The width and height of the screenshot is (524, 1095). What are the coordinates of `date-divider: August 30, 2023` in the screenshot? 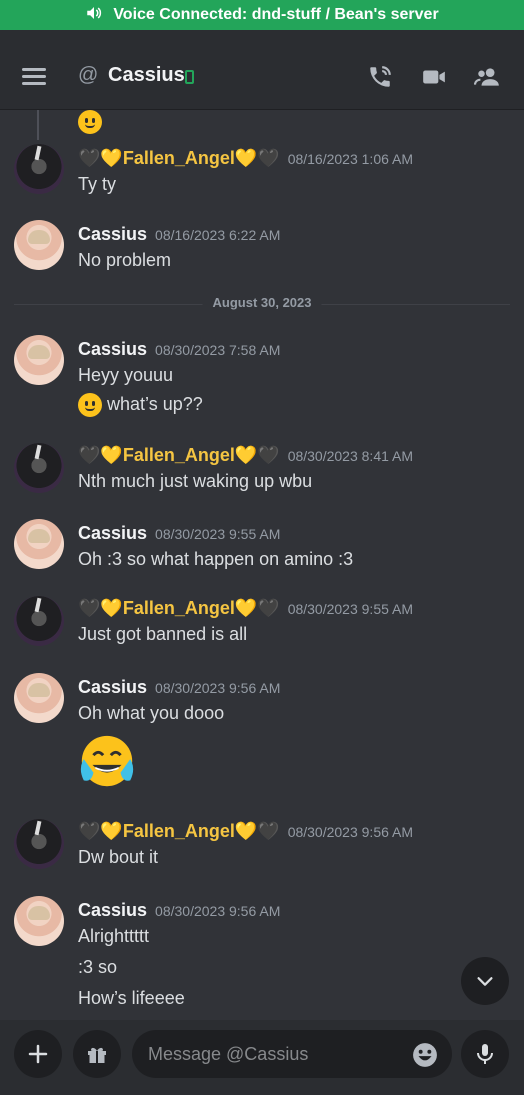 It's located at (262, 304).